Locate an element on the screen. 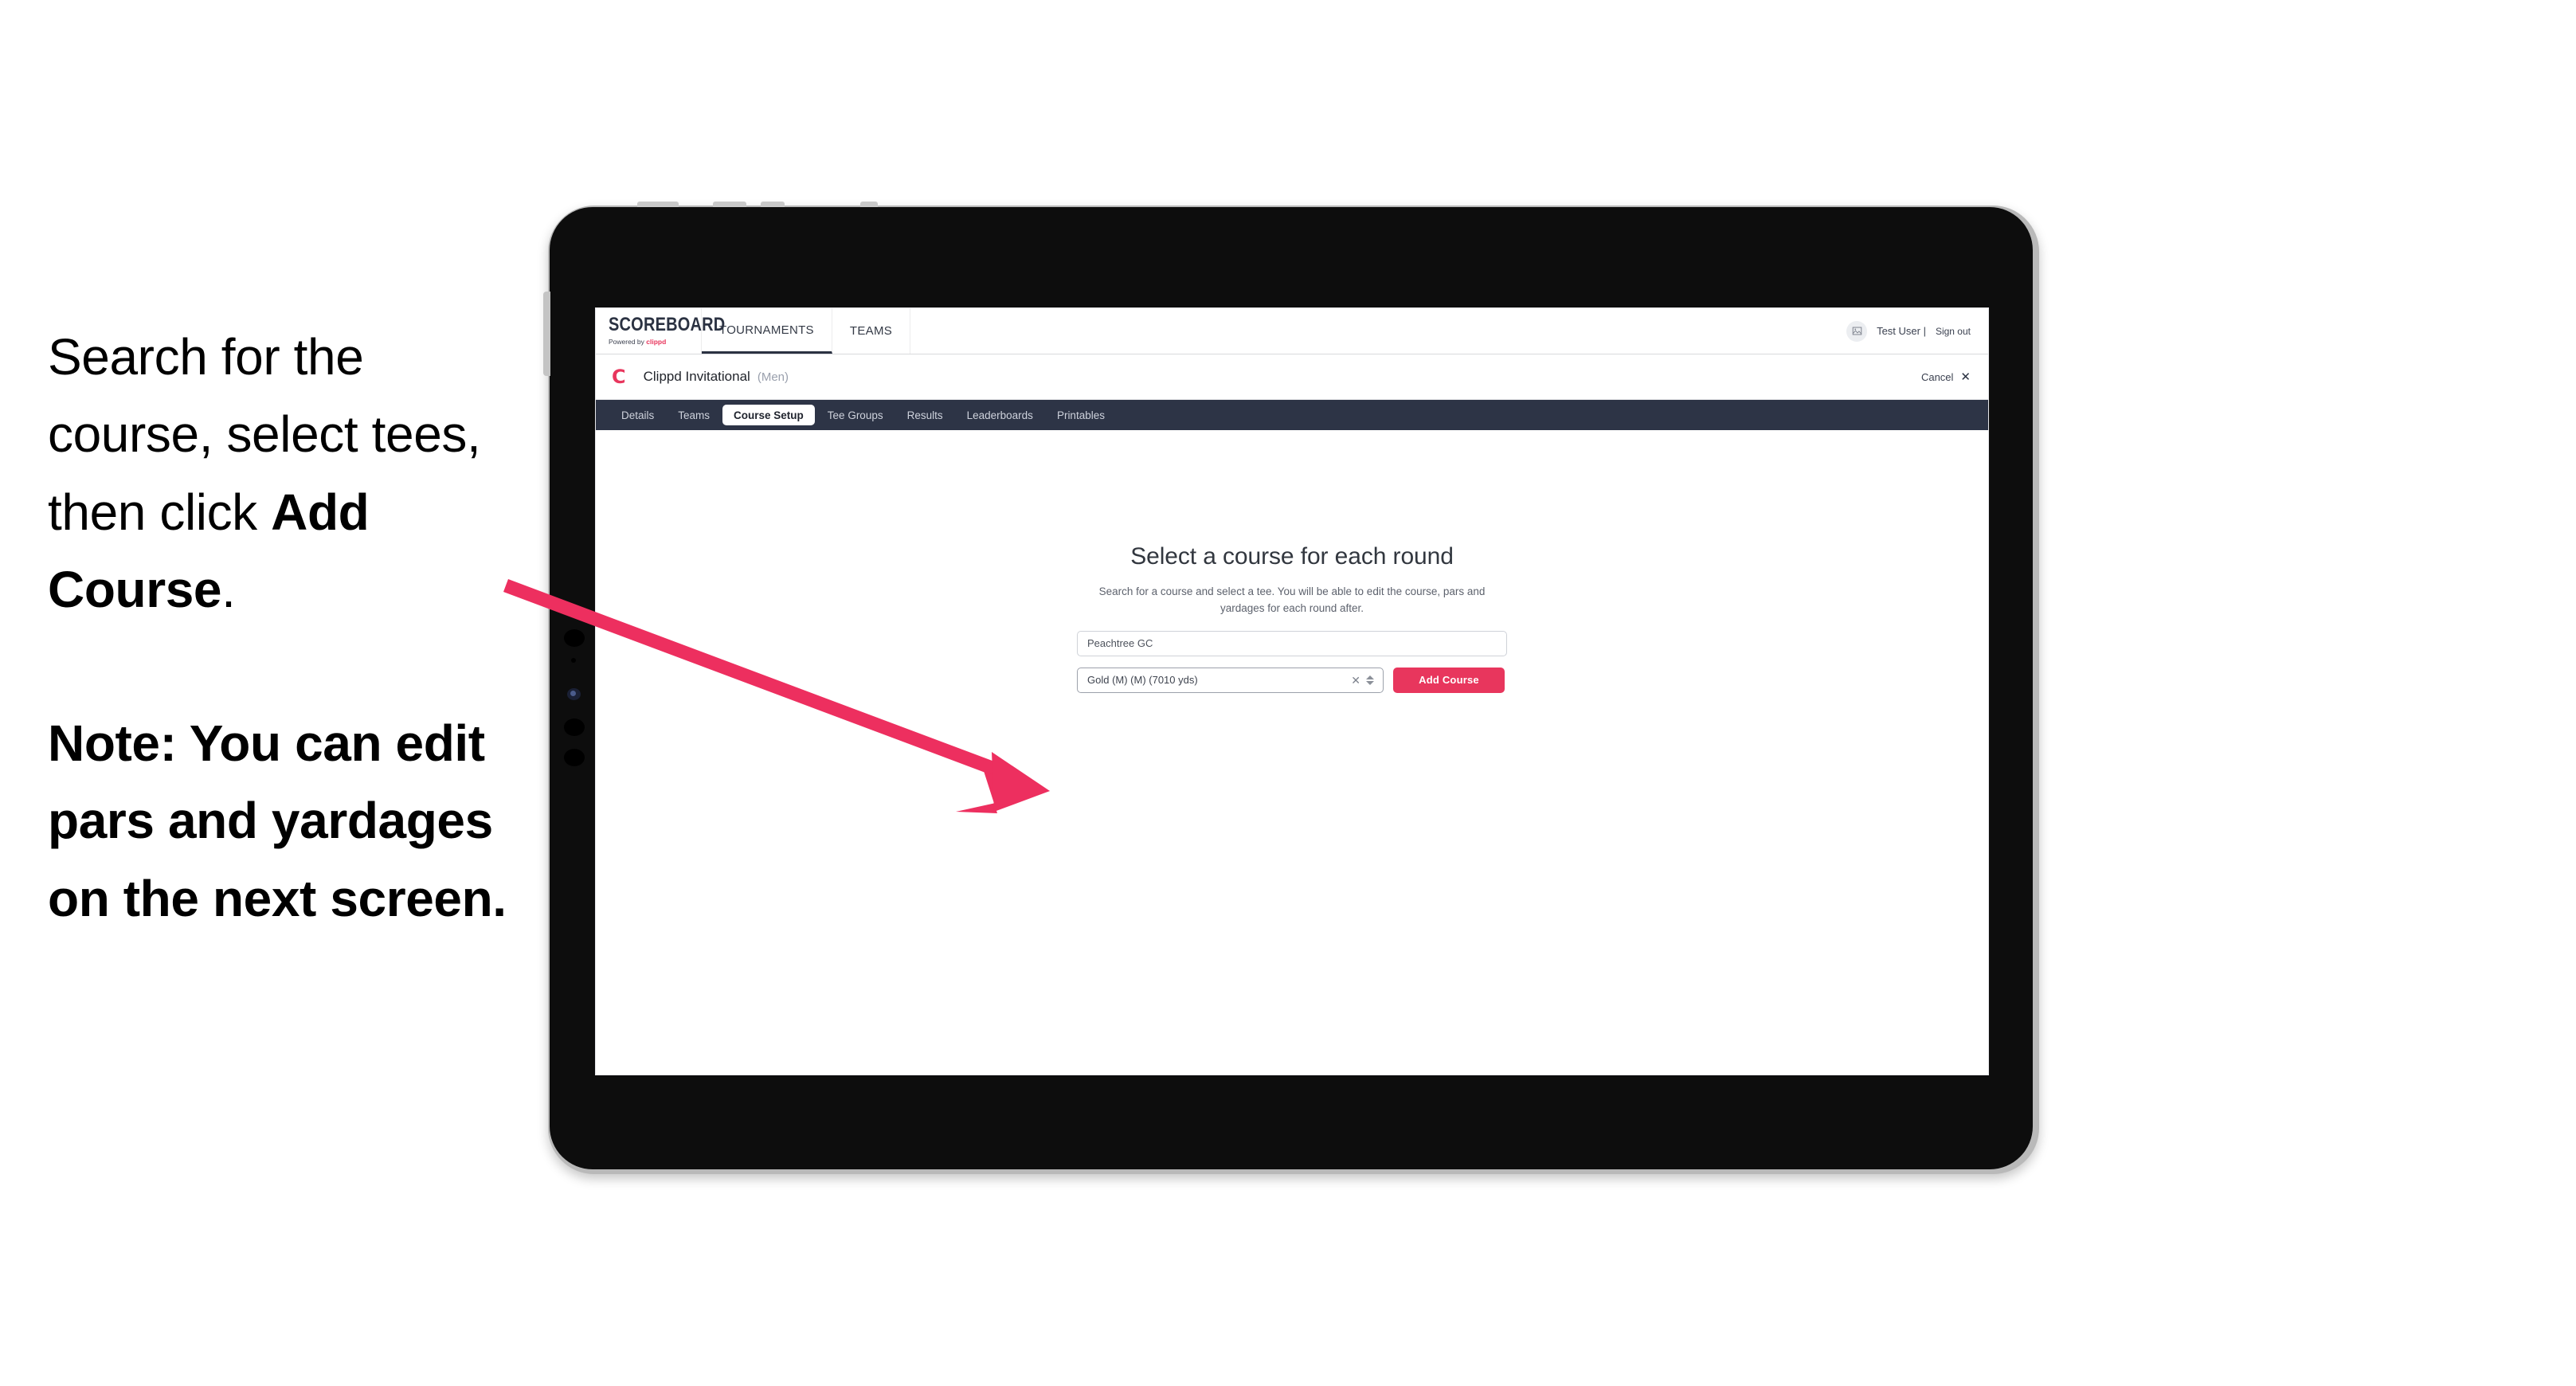 This screenshot has height=1386, width=2576. nav-item-teams: TEAMS is located at coordinates (871, 331).